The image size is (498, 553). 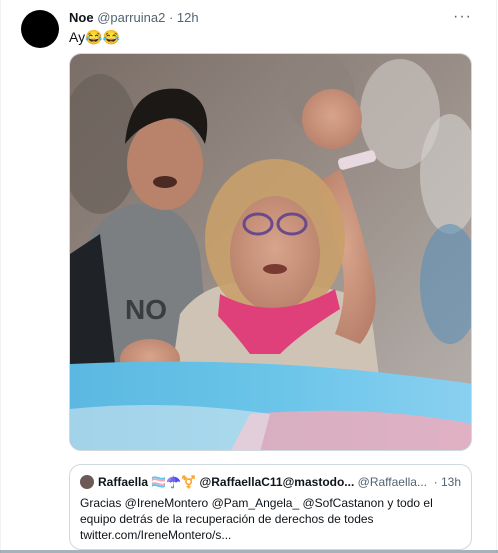 What do you see at coordinates (40, 29) in the screenshot?
I see `author-avatar` at bounding box center [40, 29].